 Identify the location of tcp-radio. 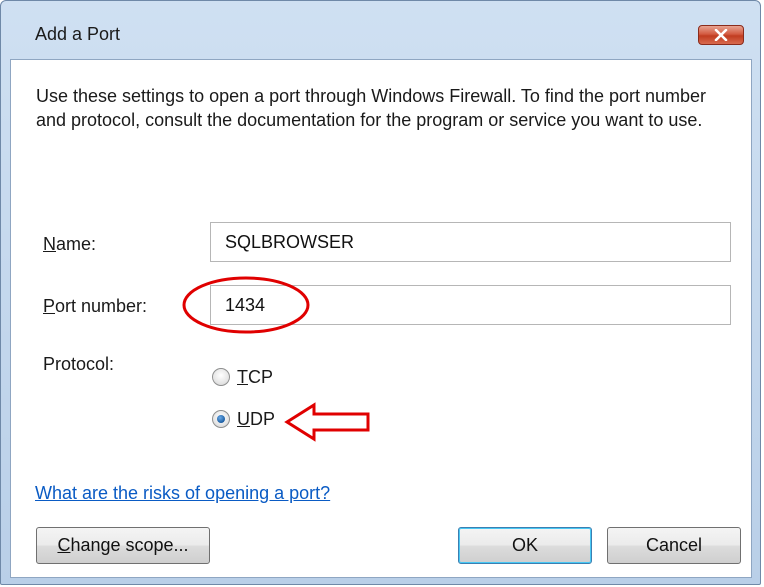
(221, 377).